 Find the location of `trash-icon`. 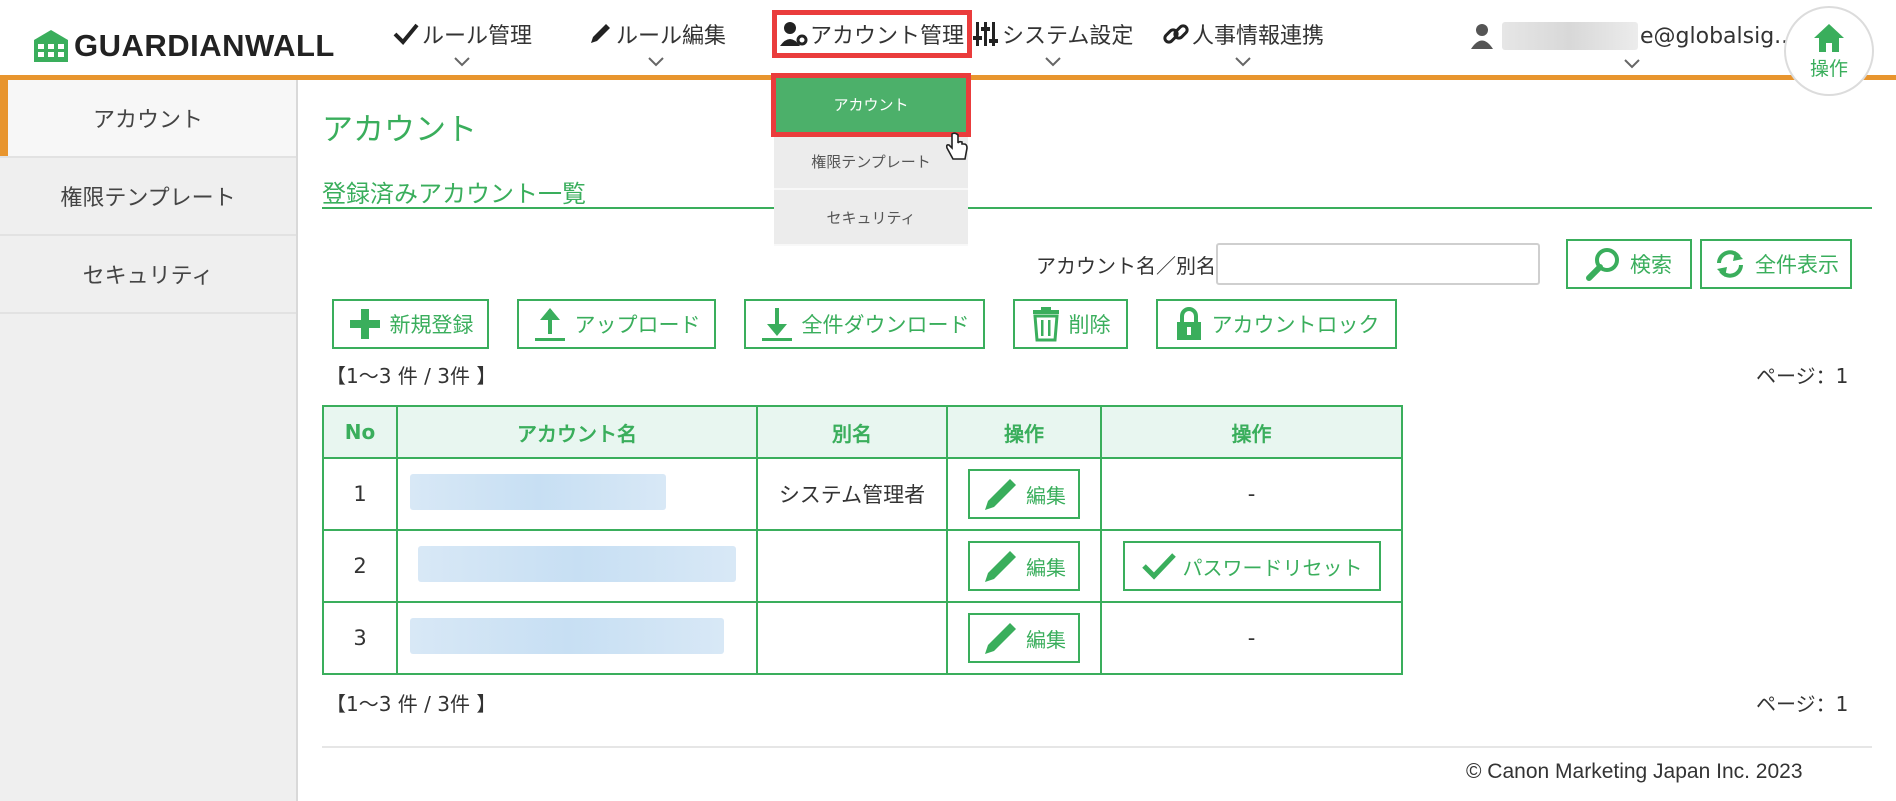

trash-icon is located at coordinates (1045, 324).